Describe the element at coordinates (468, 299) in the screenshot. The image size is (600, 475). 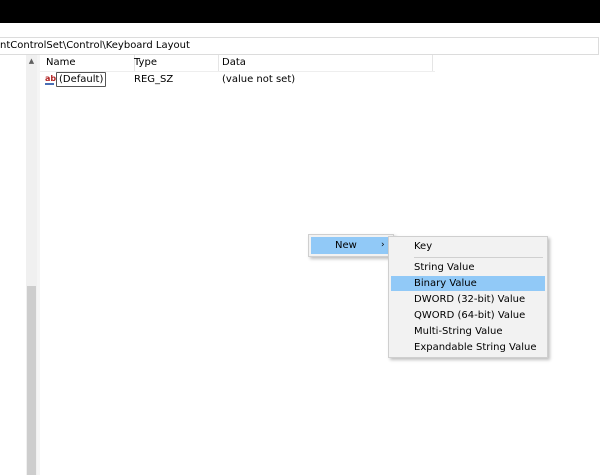
I see `submenu-item-dword-value: DWORD (32-bit) Value` at that location.